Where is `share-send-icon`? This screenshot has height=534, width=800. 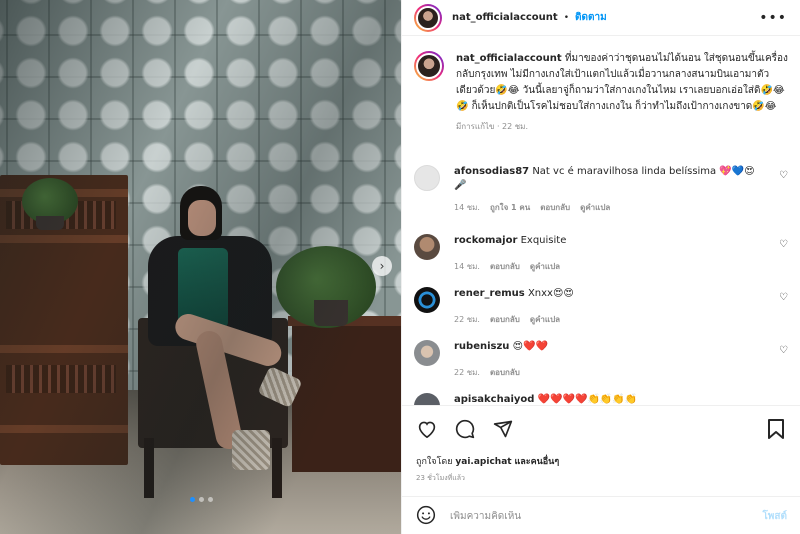
share-send-icon is located at coordinates (503, 429).